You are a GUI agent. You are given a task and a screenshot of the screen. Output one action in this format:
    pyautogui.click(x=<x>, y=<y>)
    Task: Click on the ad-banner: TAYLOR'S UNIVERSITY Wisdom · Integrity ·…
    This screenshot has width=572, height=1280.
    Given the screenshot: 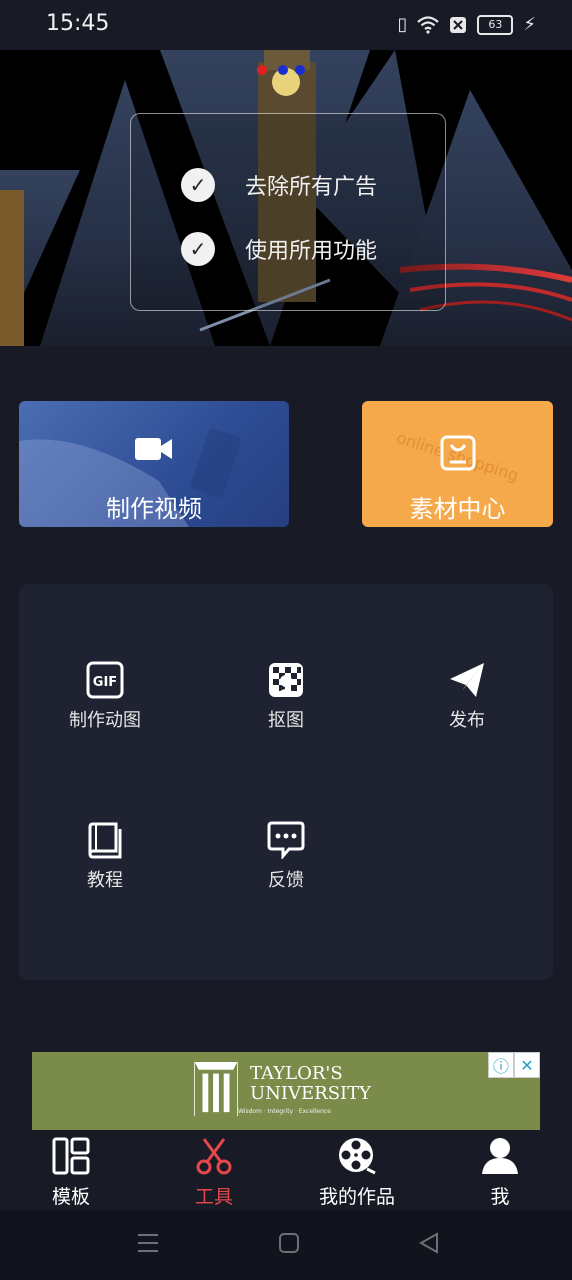 What is the action you would take?
    pyautogui.click(x=286, y=1091)
    